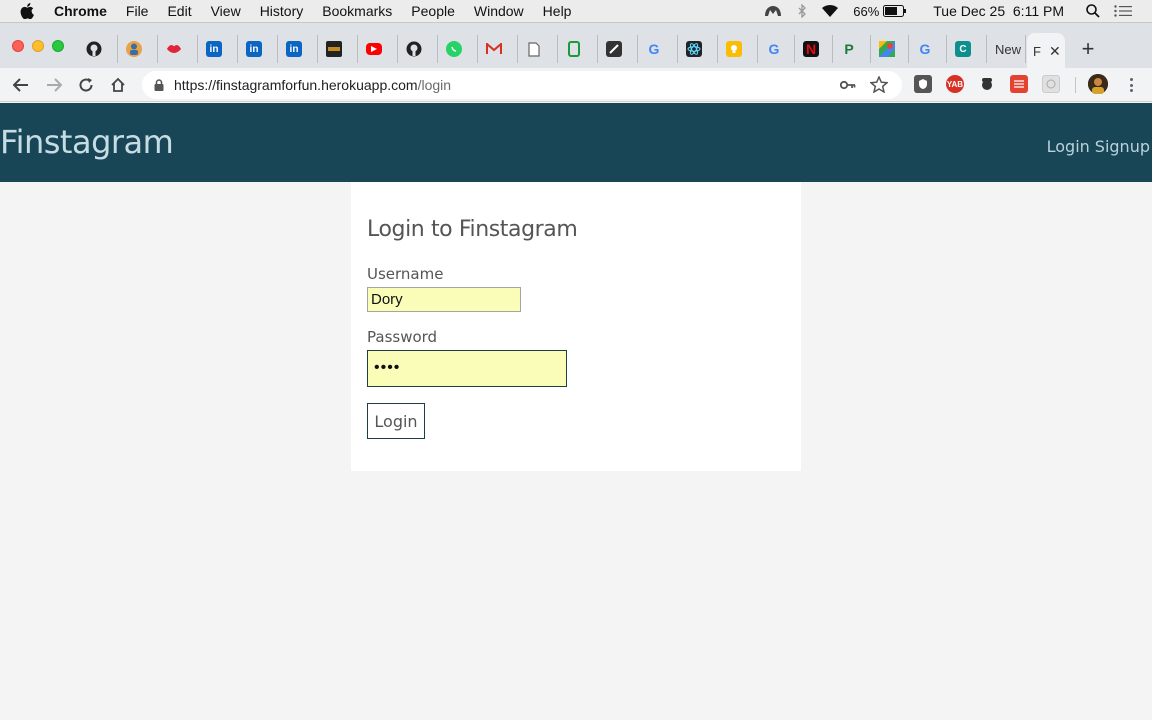 The width and height of the screenshot is (1152, 720). I want to click on battery-icon, so click(895, 11).